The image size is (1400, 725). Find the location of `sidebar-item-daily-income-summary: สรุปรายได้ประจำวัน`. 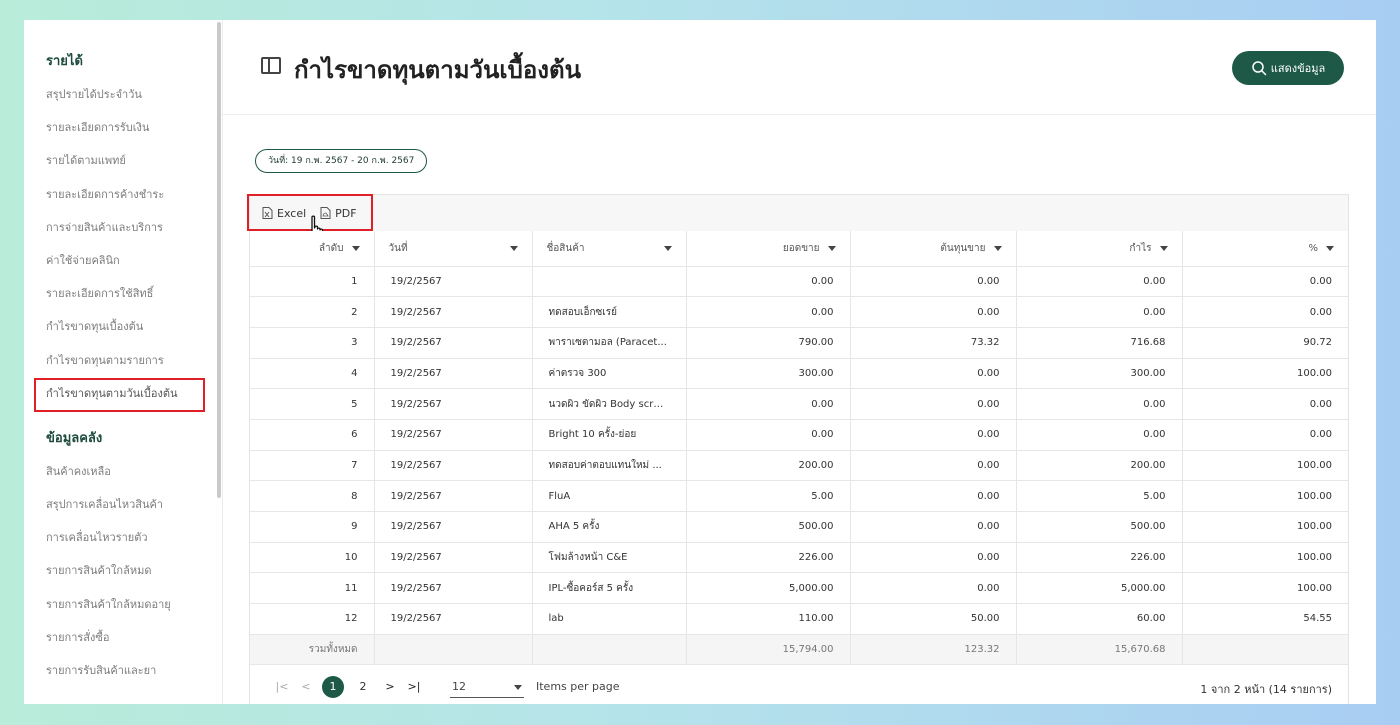

sidebar-item-daily-income-summary: สรุปรายได้ประจำวัน is located at coordinates (123, 101).